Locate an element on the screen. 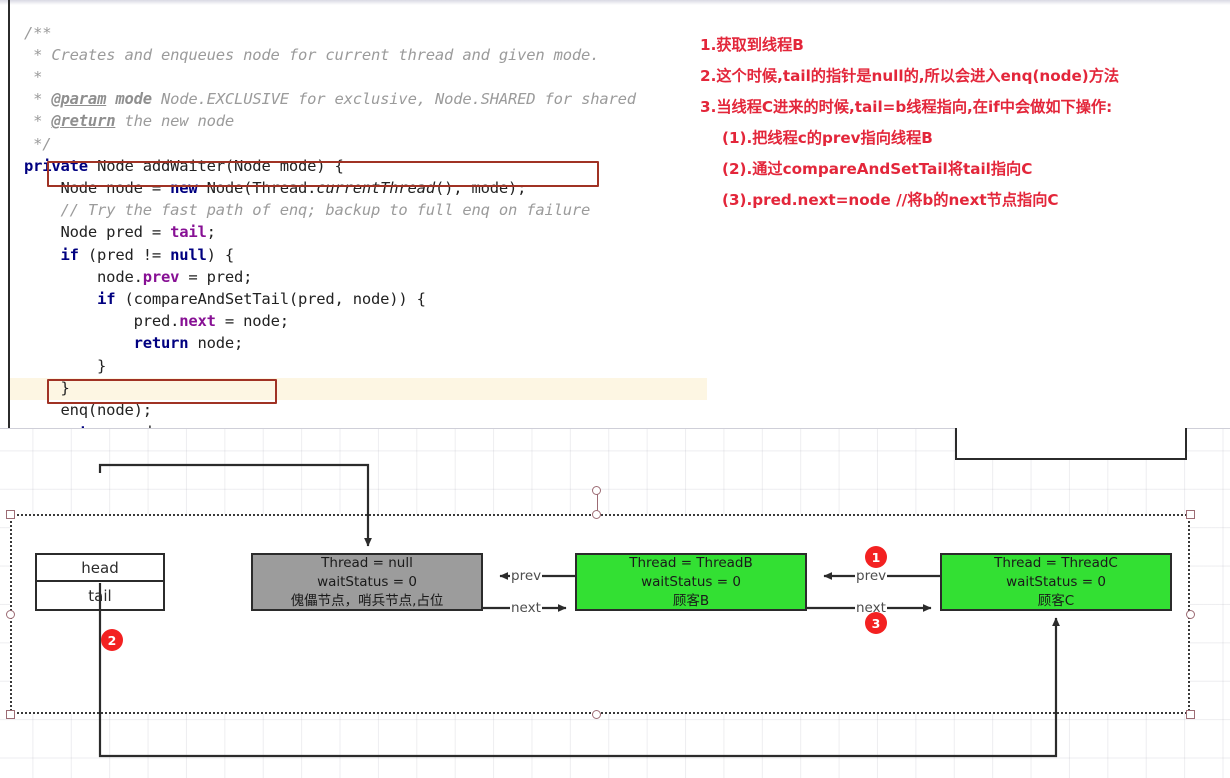 This screenshot has width=1230, height=778. resize-handle-bottom-left is located at coordinates (10, 714).